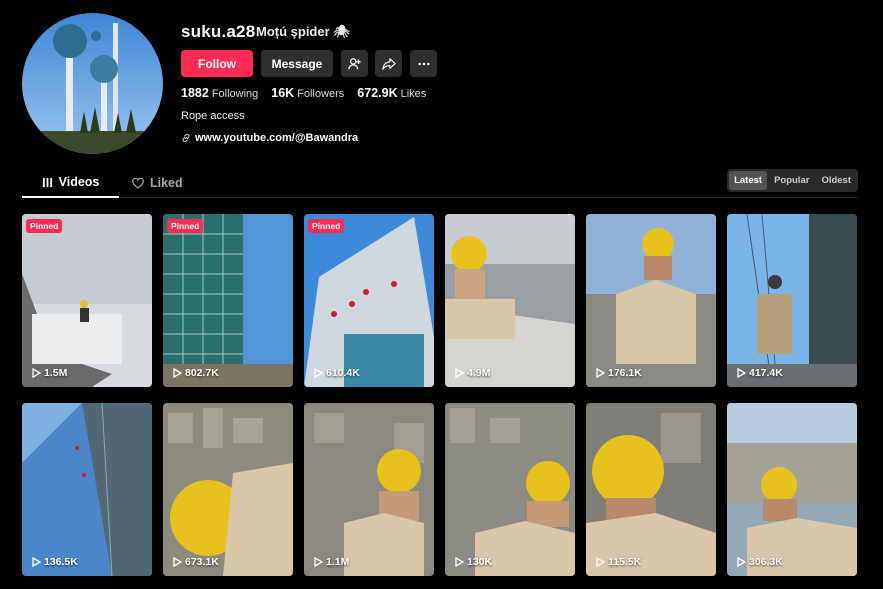 The height and width of the screenshot is (589, 883). I want to click on view-count: 136.5K, so click(54, 562).